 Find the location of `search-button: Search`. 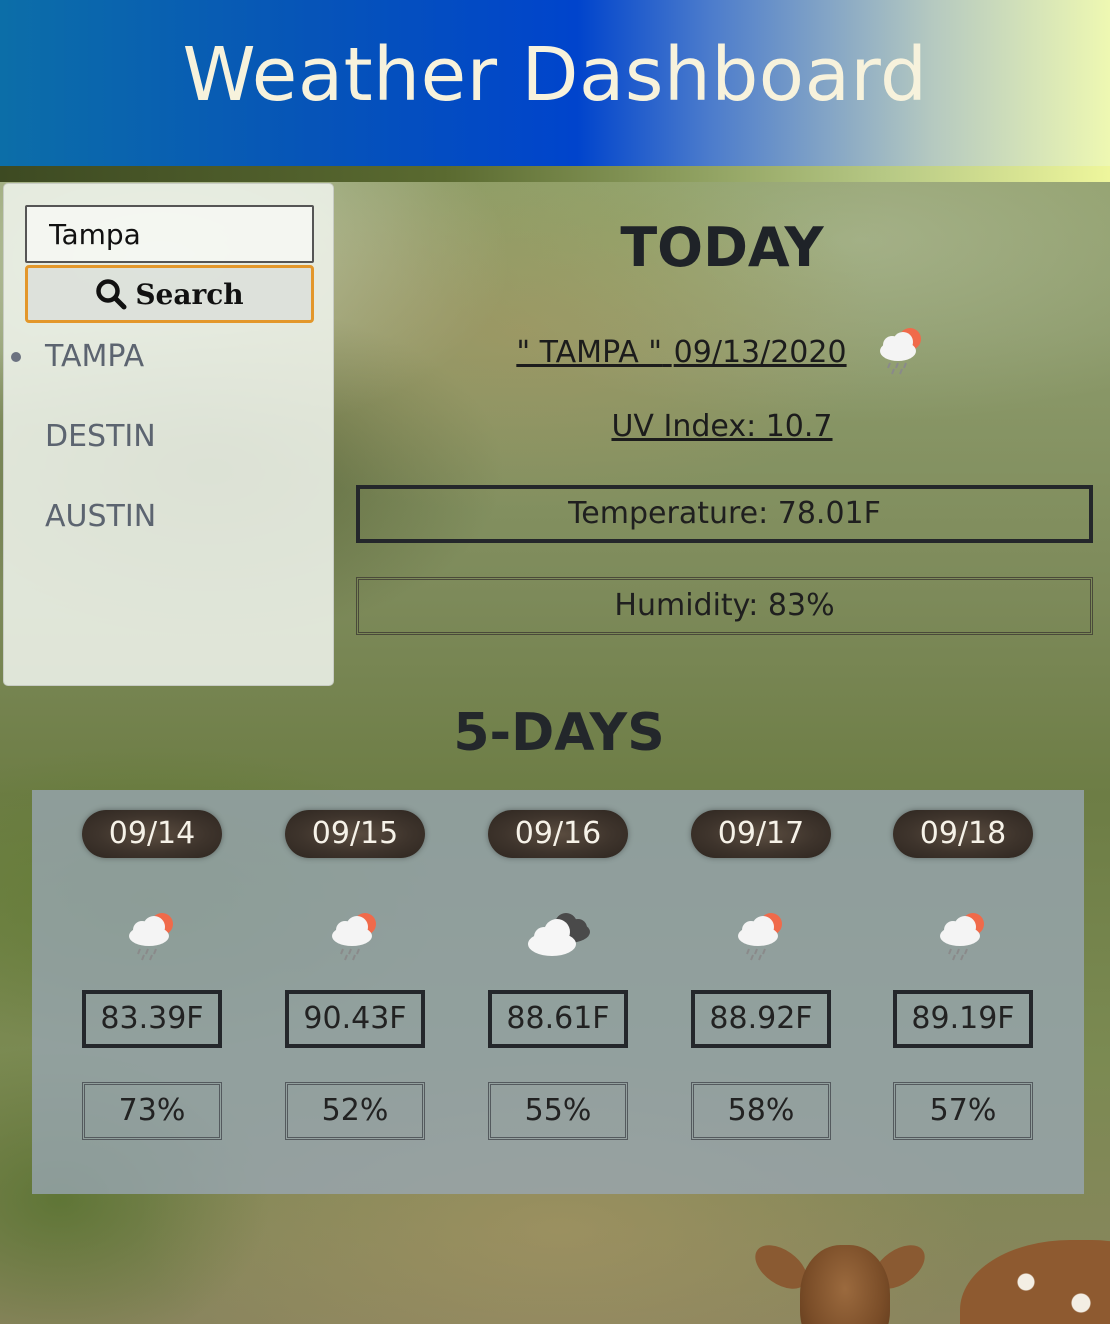

search-button: Search is located at coordinates (169, 294).